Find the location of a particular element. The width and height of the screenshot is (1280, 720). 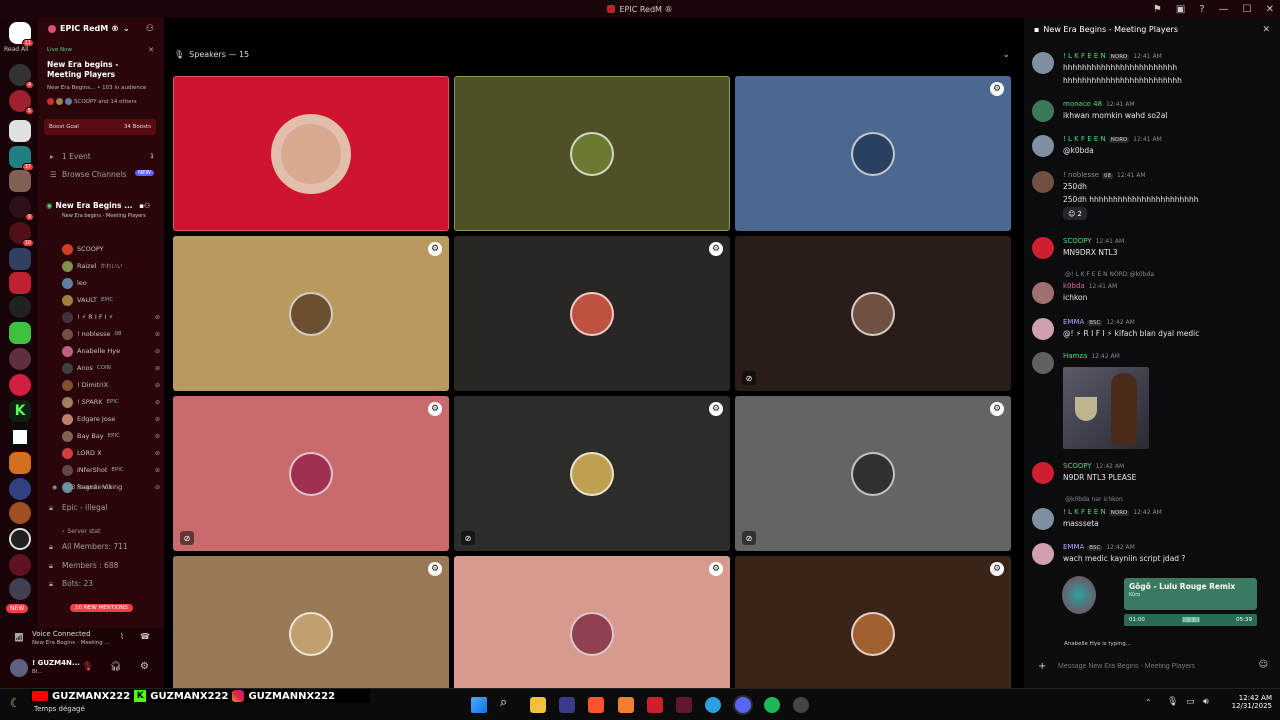

help-icon: ? is located at coordinates (1201, 9).